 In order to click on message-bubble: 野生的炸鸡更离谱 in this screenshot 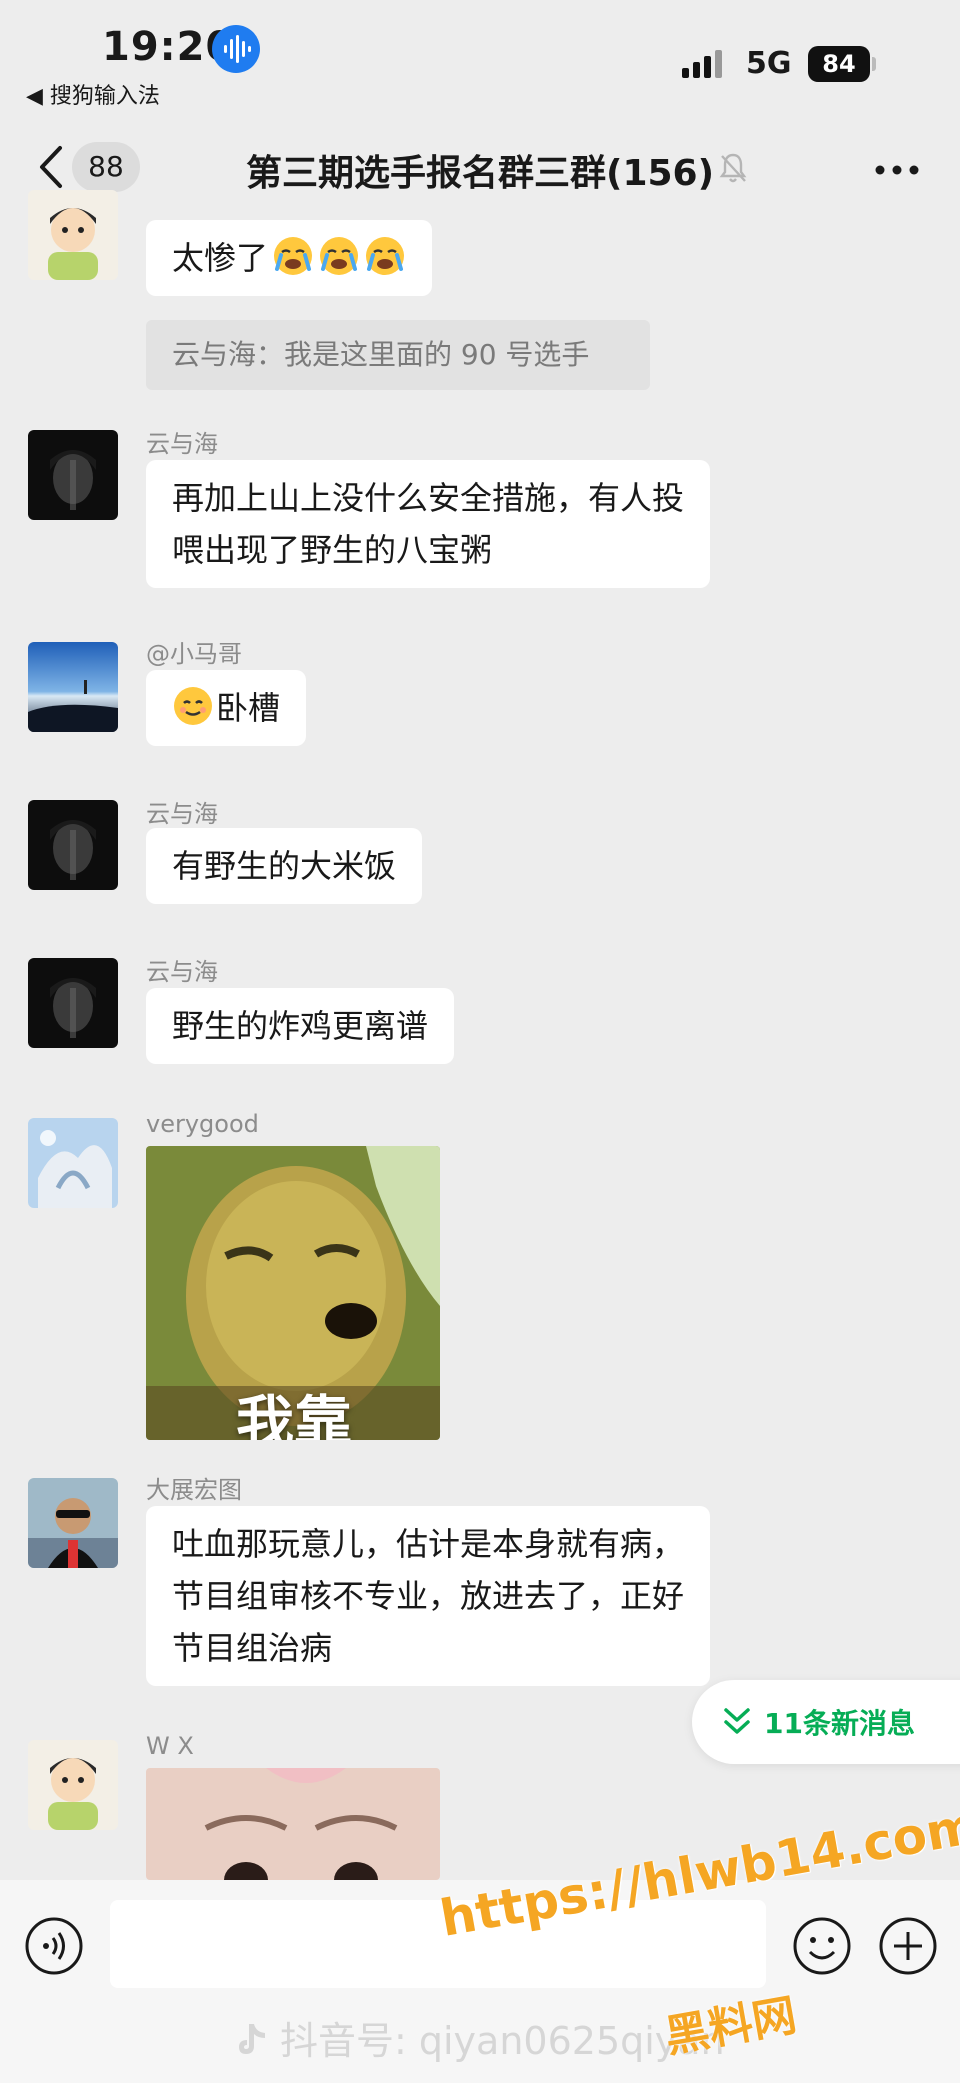, I will do `click(300, 1026)`.